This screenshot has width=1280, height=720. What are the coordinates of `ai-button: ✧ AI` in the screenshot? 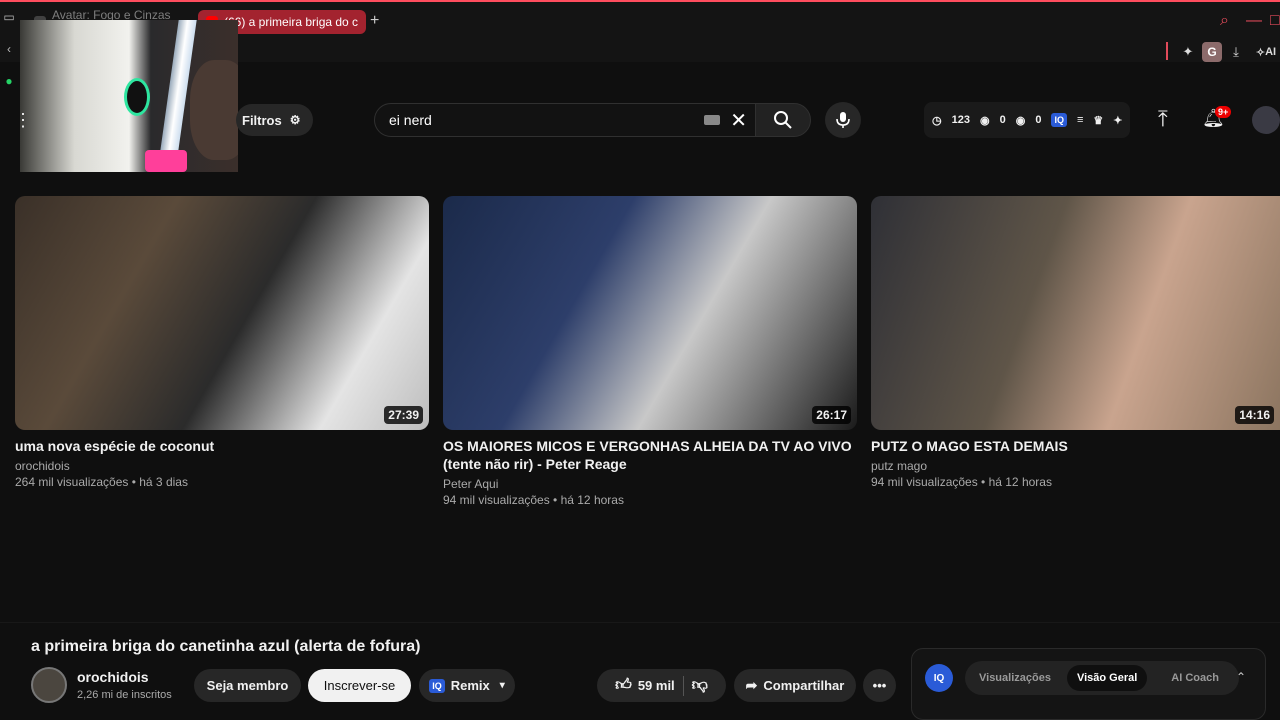 It's located at (1266, 52).